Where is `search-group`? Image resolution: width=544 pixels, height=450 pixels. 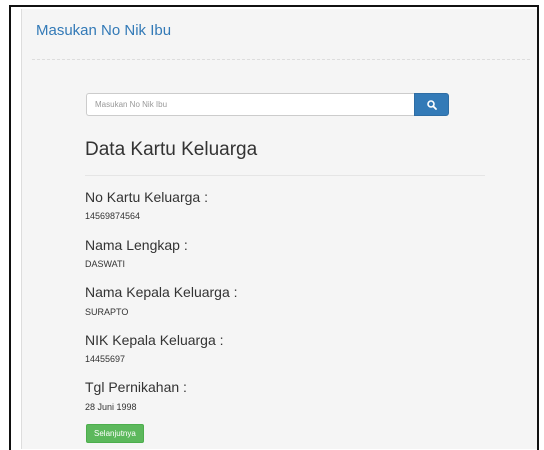 search-group is located at coordinates (267, 104).